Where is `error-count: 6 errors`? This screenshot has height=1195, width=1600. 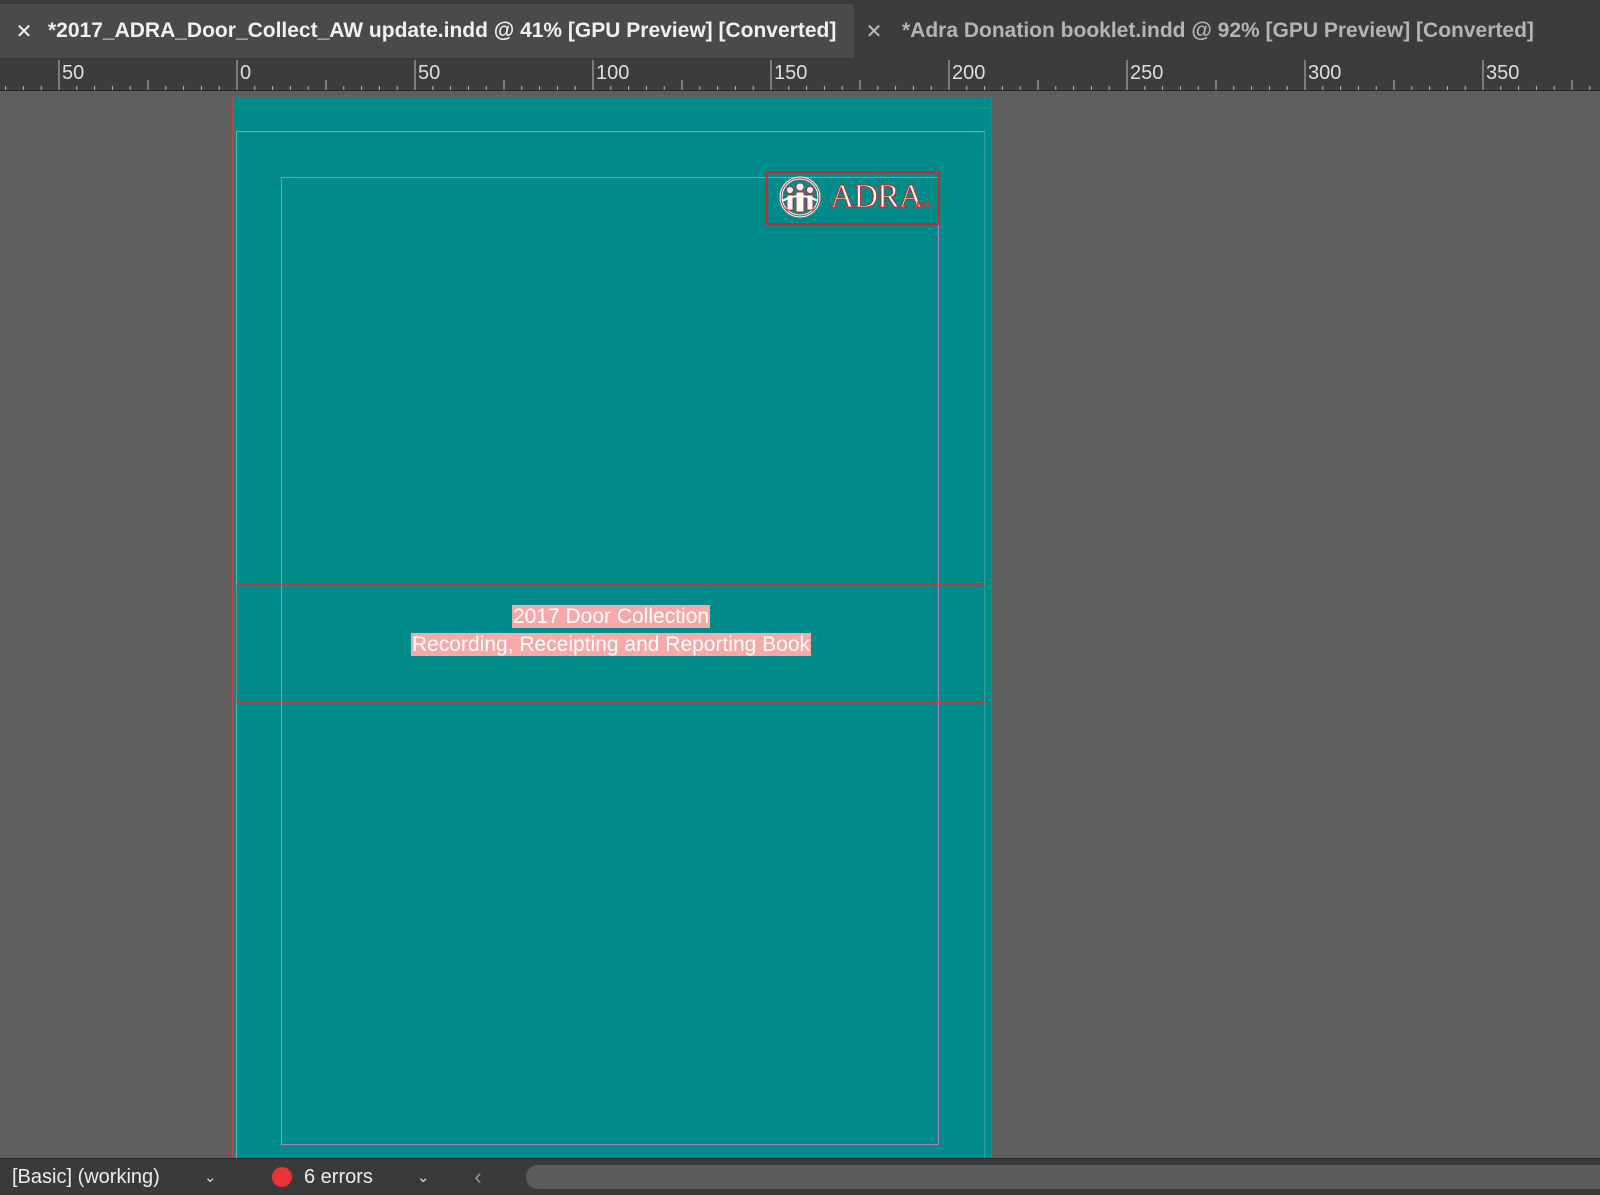
error-count: 6 errors is located at coordinates (338, 1176).